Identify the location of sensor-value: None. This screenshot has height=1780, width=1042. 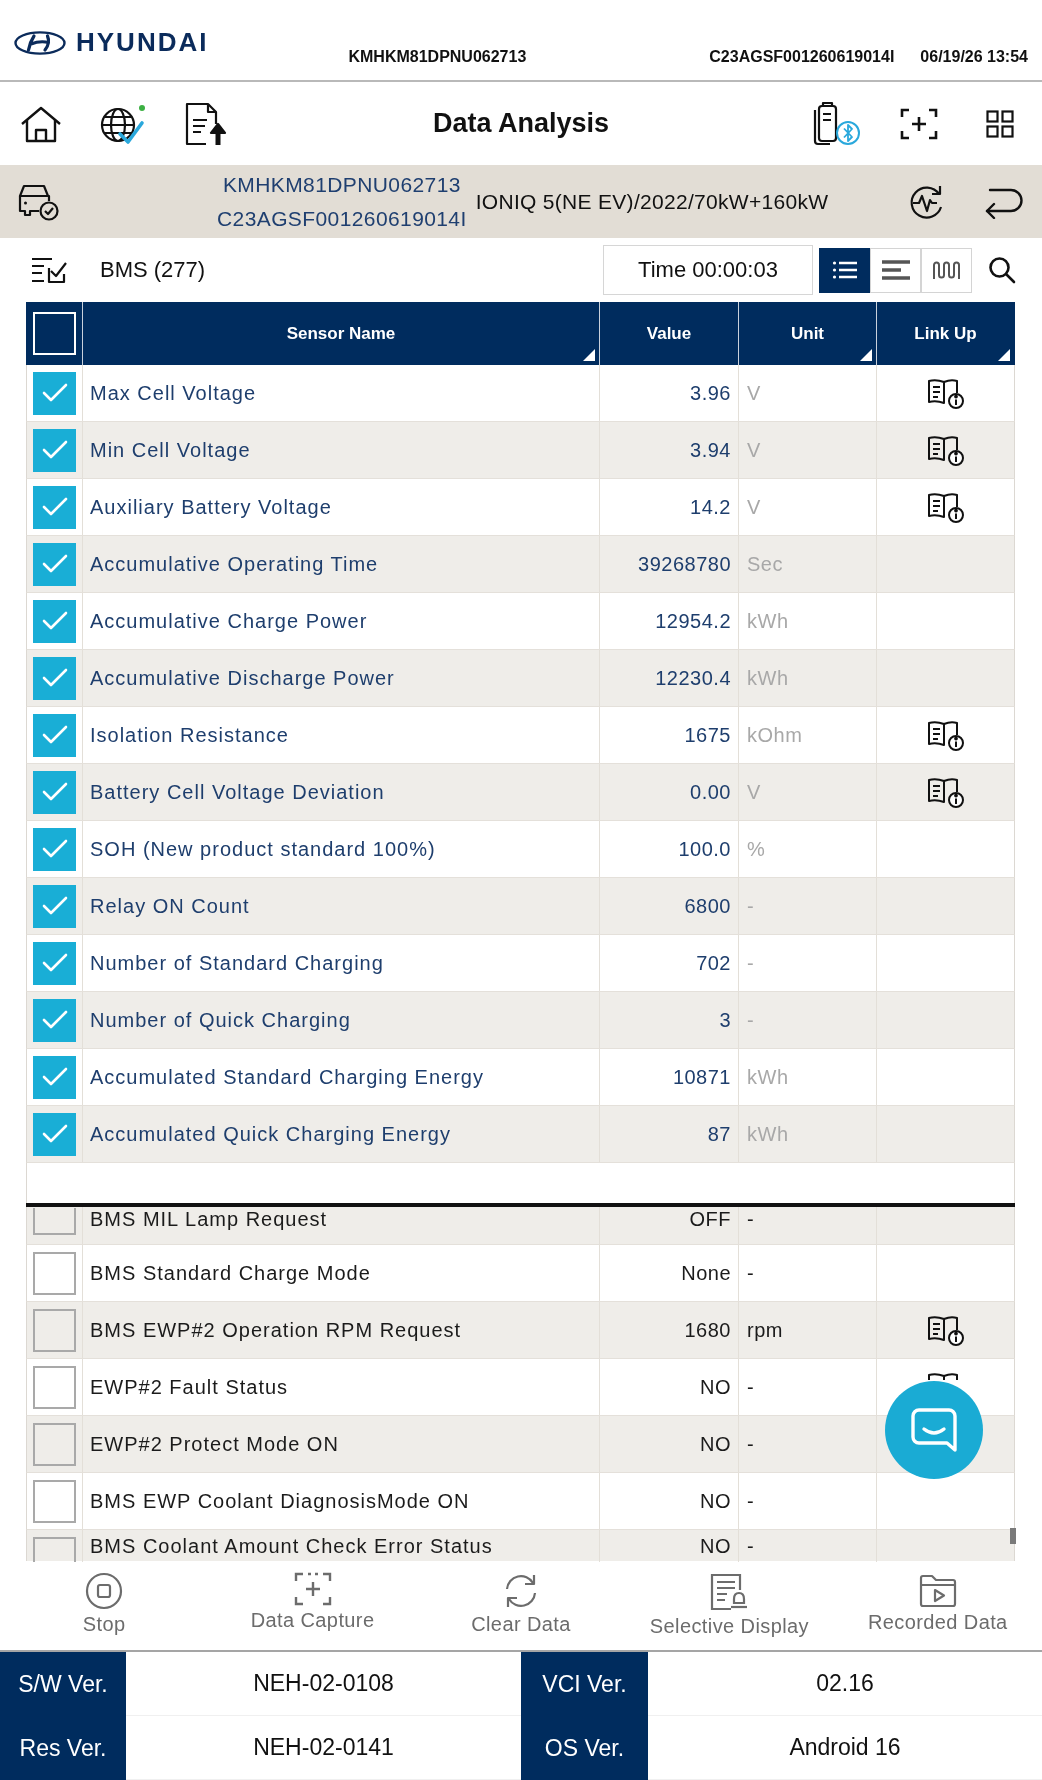
(706, 1273).